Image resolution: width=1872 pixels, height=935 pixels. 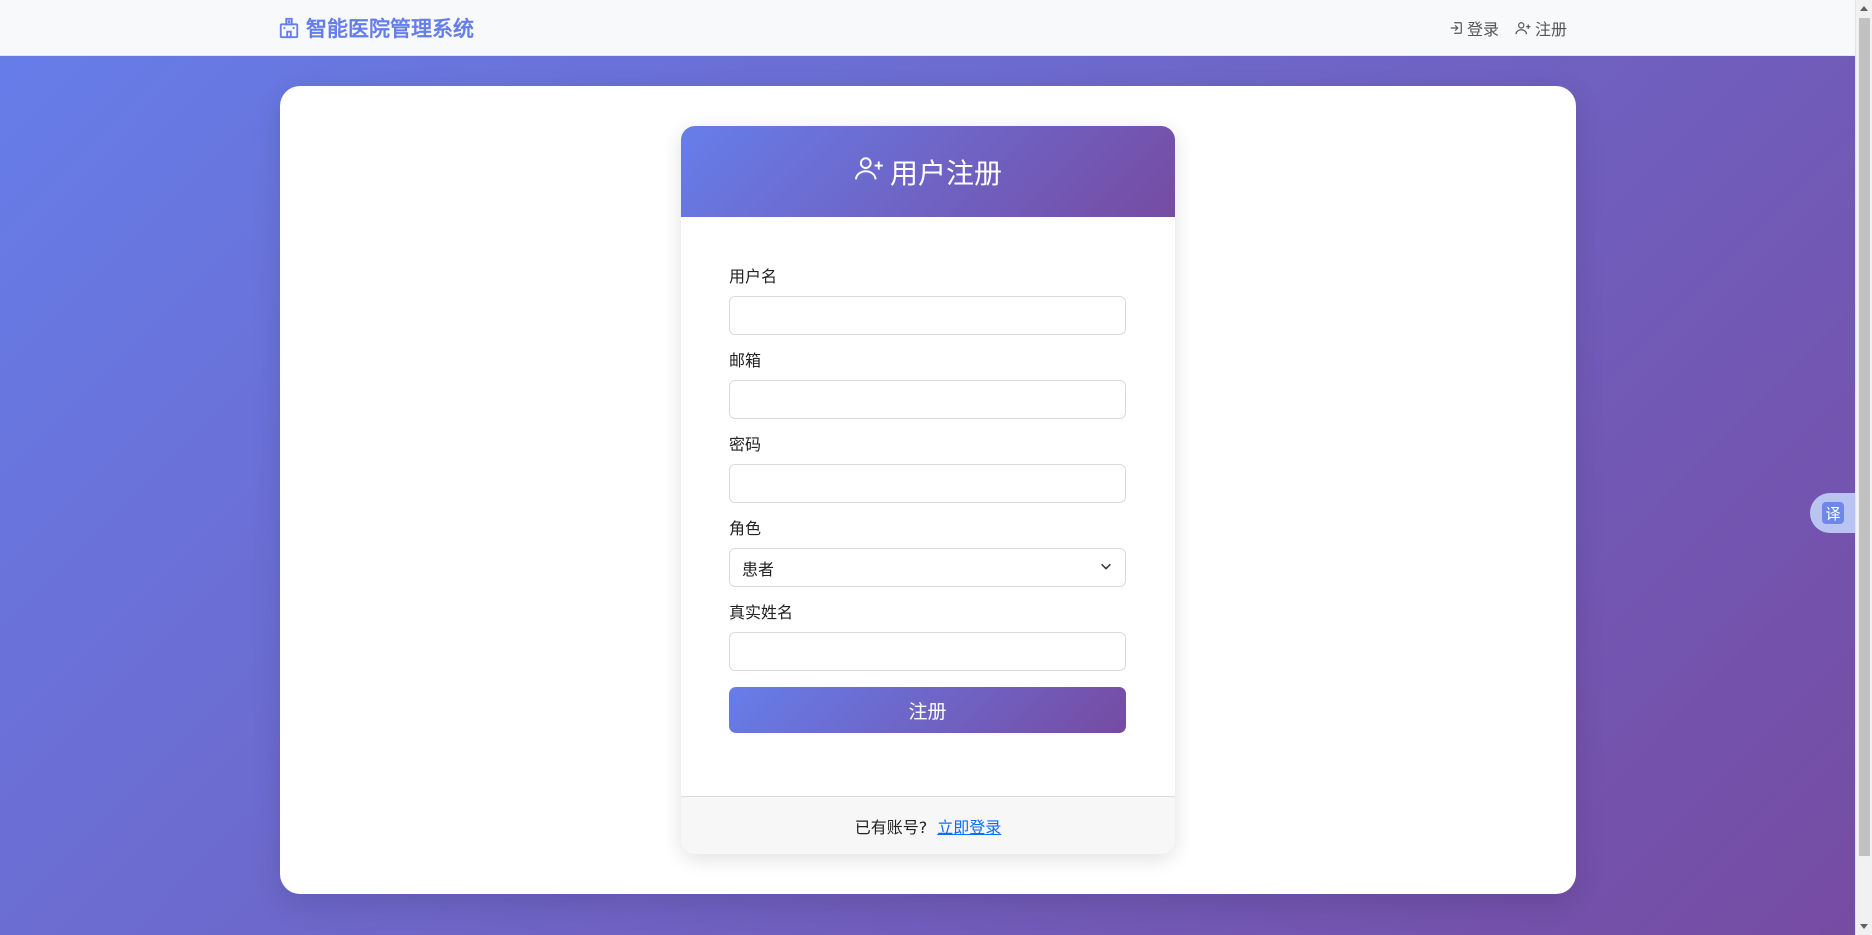 What do you see at coordinates (745, 444) in the screenshot?
I see `password-label: 密码` at bounding box center [745, 444].